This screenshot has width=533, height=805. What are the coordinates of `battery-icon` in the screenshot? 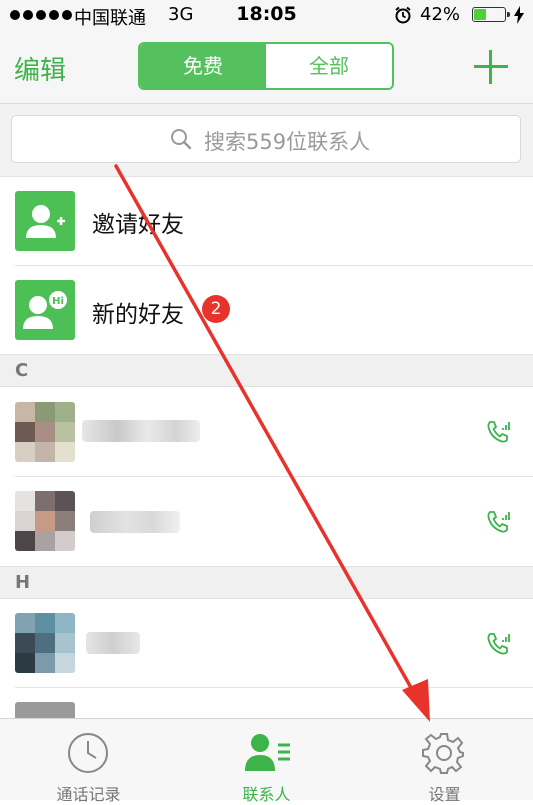 It's located at (491, 14).